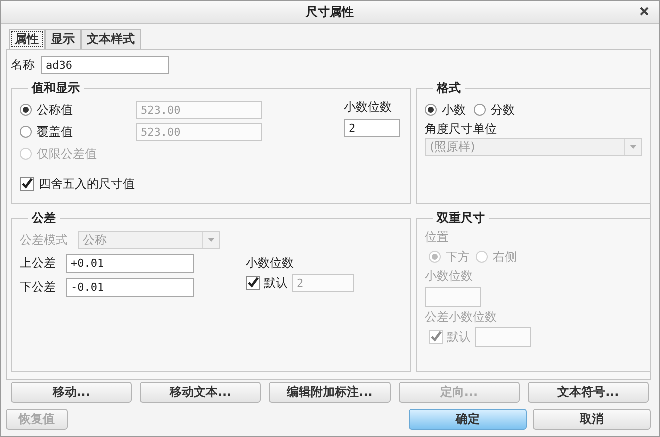 The image size is (660, 437). What do you see at coordinates (43, 218) in the screenshot?
I see `group-title: 公差` at bounding box center [43, 218].